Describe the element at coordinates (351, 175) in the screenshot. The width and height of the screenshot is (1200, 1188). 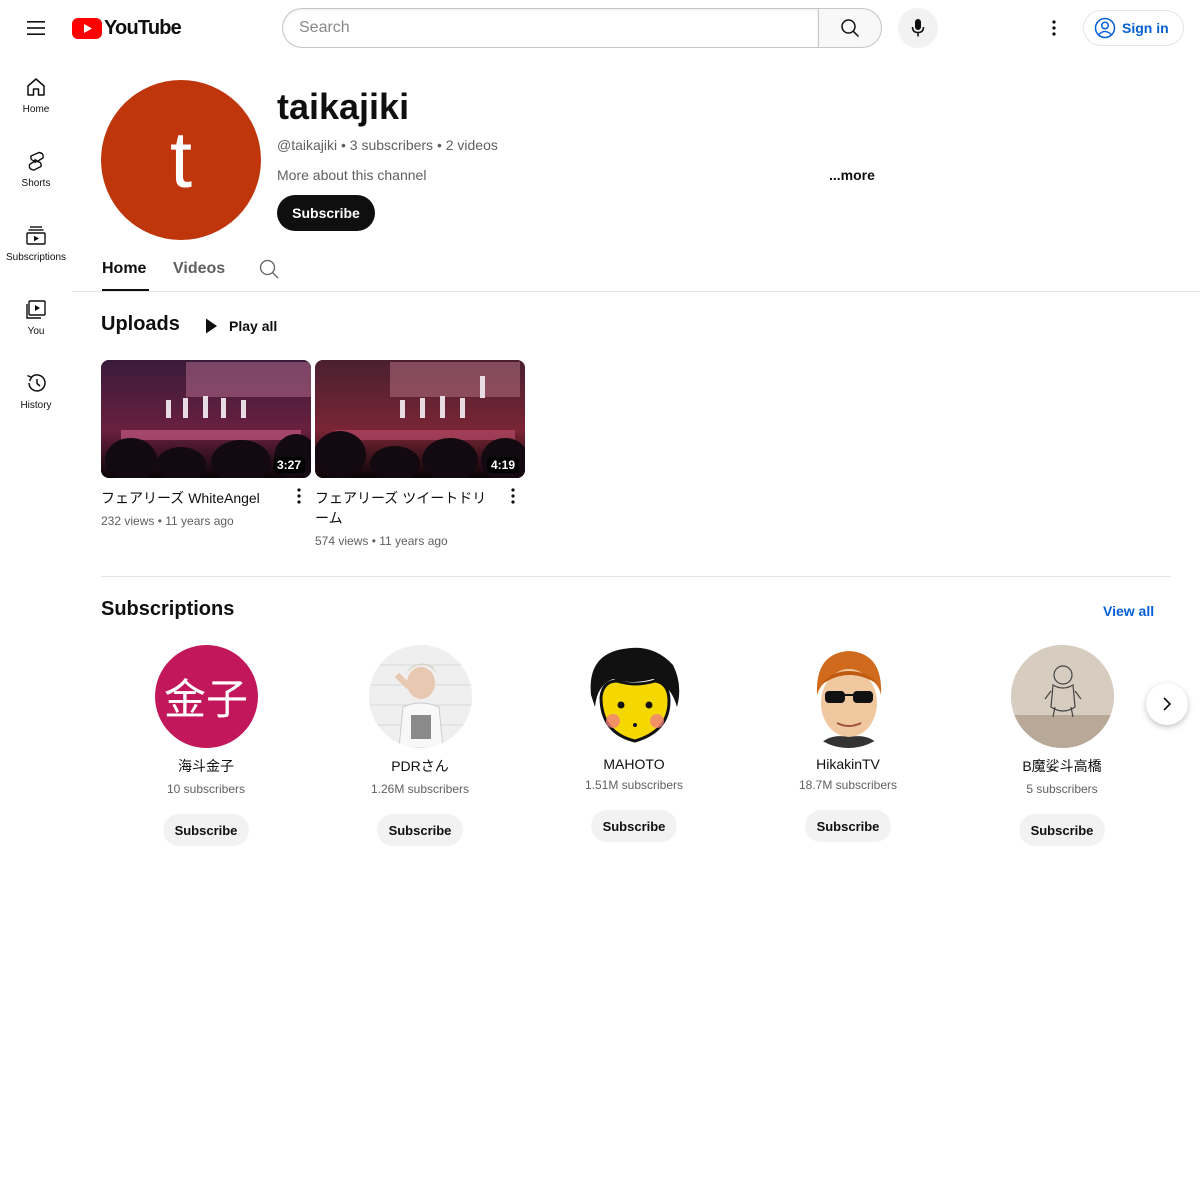
I see `channel-about-link: More about this channel` at that location.